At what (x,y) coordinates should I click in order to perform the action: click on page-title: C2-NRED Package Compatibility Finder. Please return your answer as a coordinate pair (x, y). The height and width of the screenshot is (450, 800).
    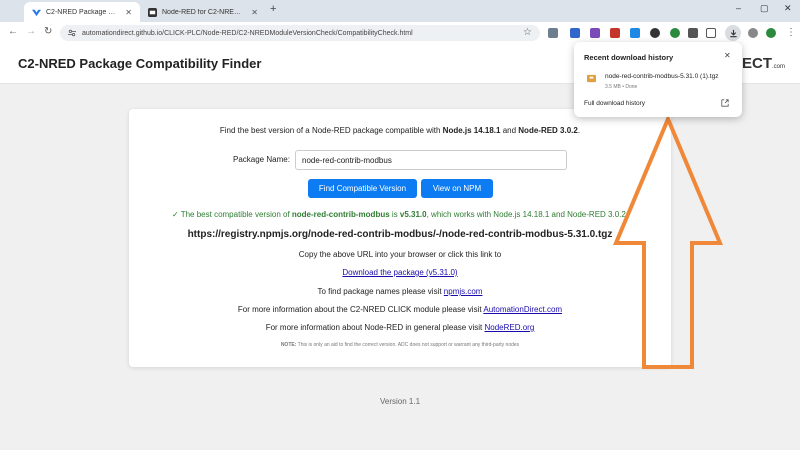
    Looking at the image, I should click on (140, 63).